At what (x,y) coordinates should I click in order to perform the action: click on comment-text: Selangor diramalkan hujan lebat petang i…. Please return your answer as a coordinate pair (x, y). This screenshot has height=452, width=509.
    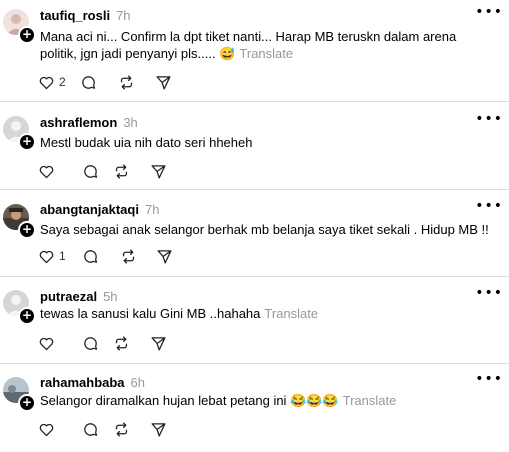
    Looking at the image, I should click on (267, 400).